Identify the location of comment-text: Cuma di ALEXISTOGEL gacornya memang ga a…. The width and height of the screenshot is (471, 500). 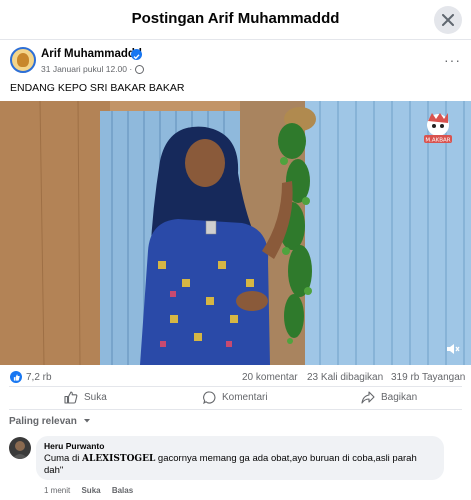
(230, 464).